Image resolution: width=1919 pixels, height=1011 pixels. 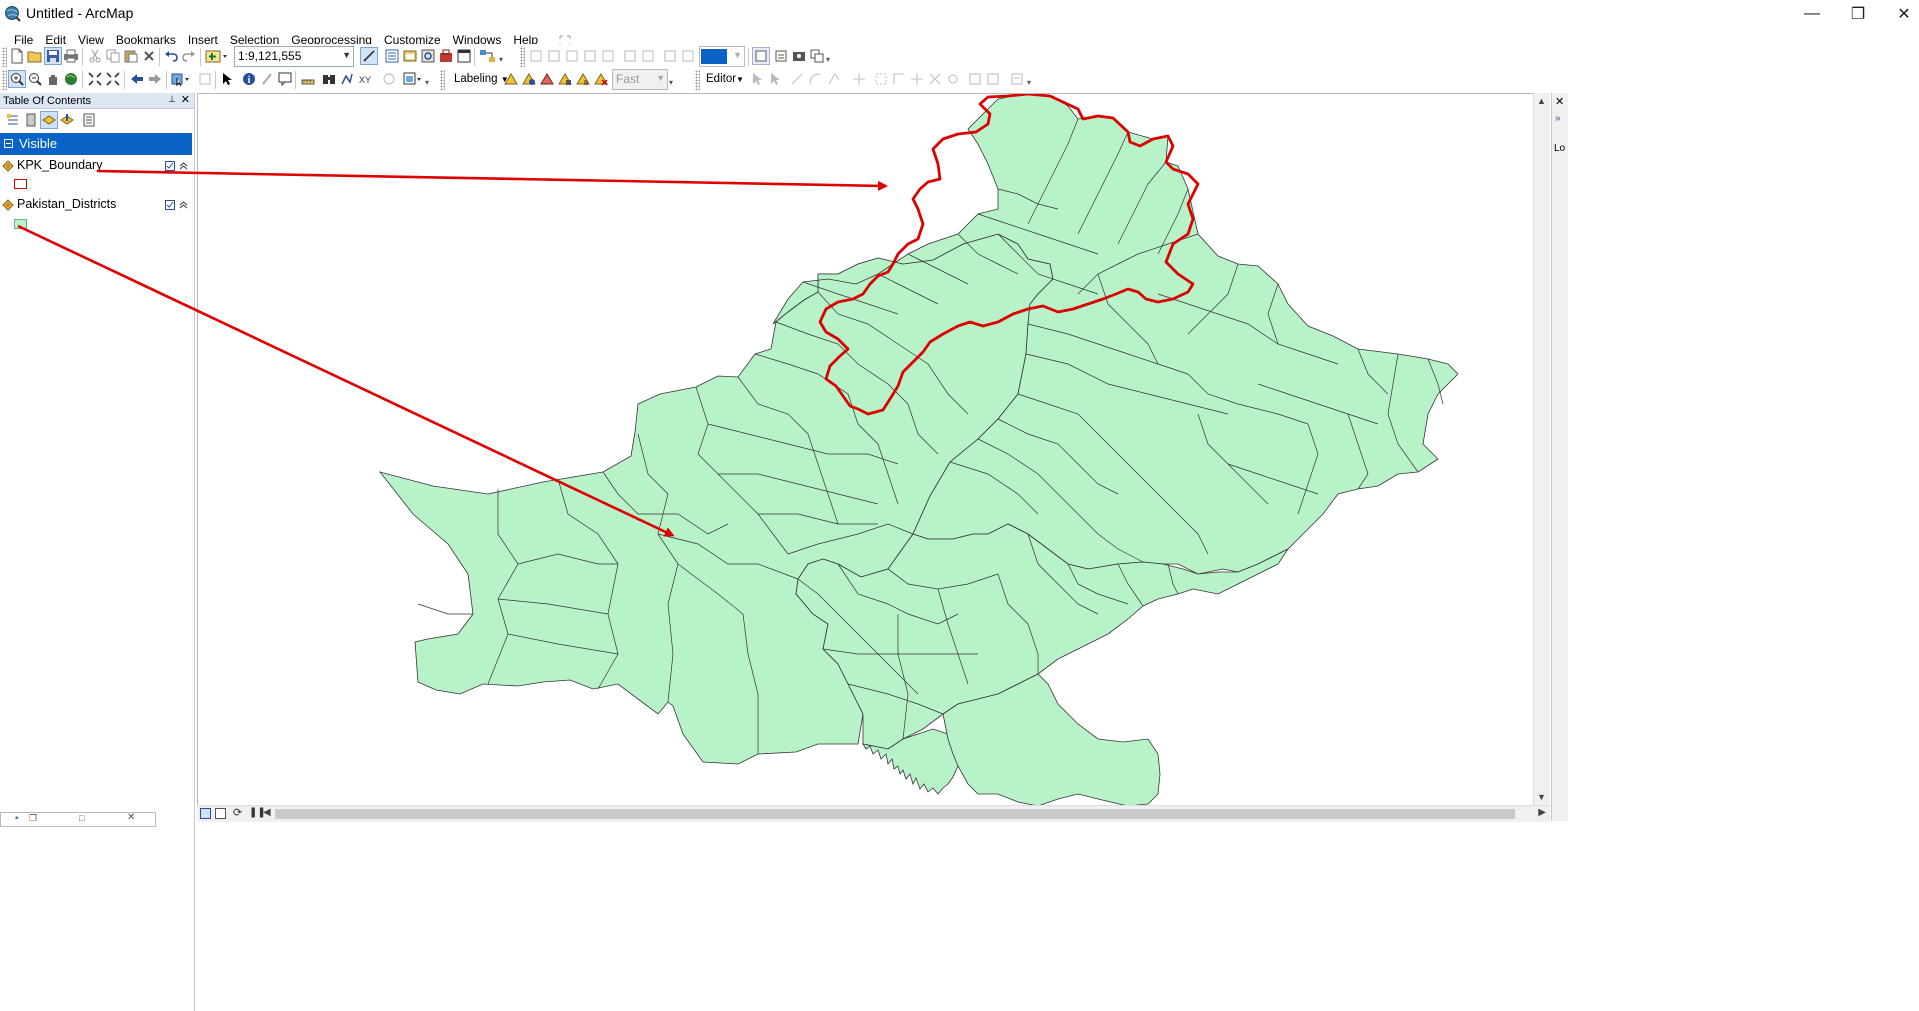 What do you see at coordinates (446, 56) in the screenshot?
I see `arctoolbox-icon` at bounding box center [446, 56].